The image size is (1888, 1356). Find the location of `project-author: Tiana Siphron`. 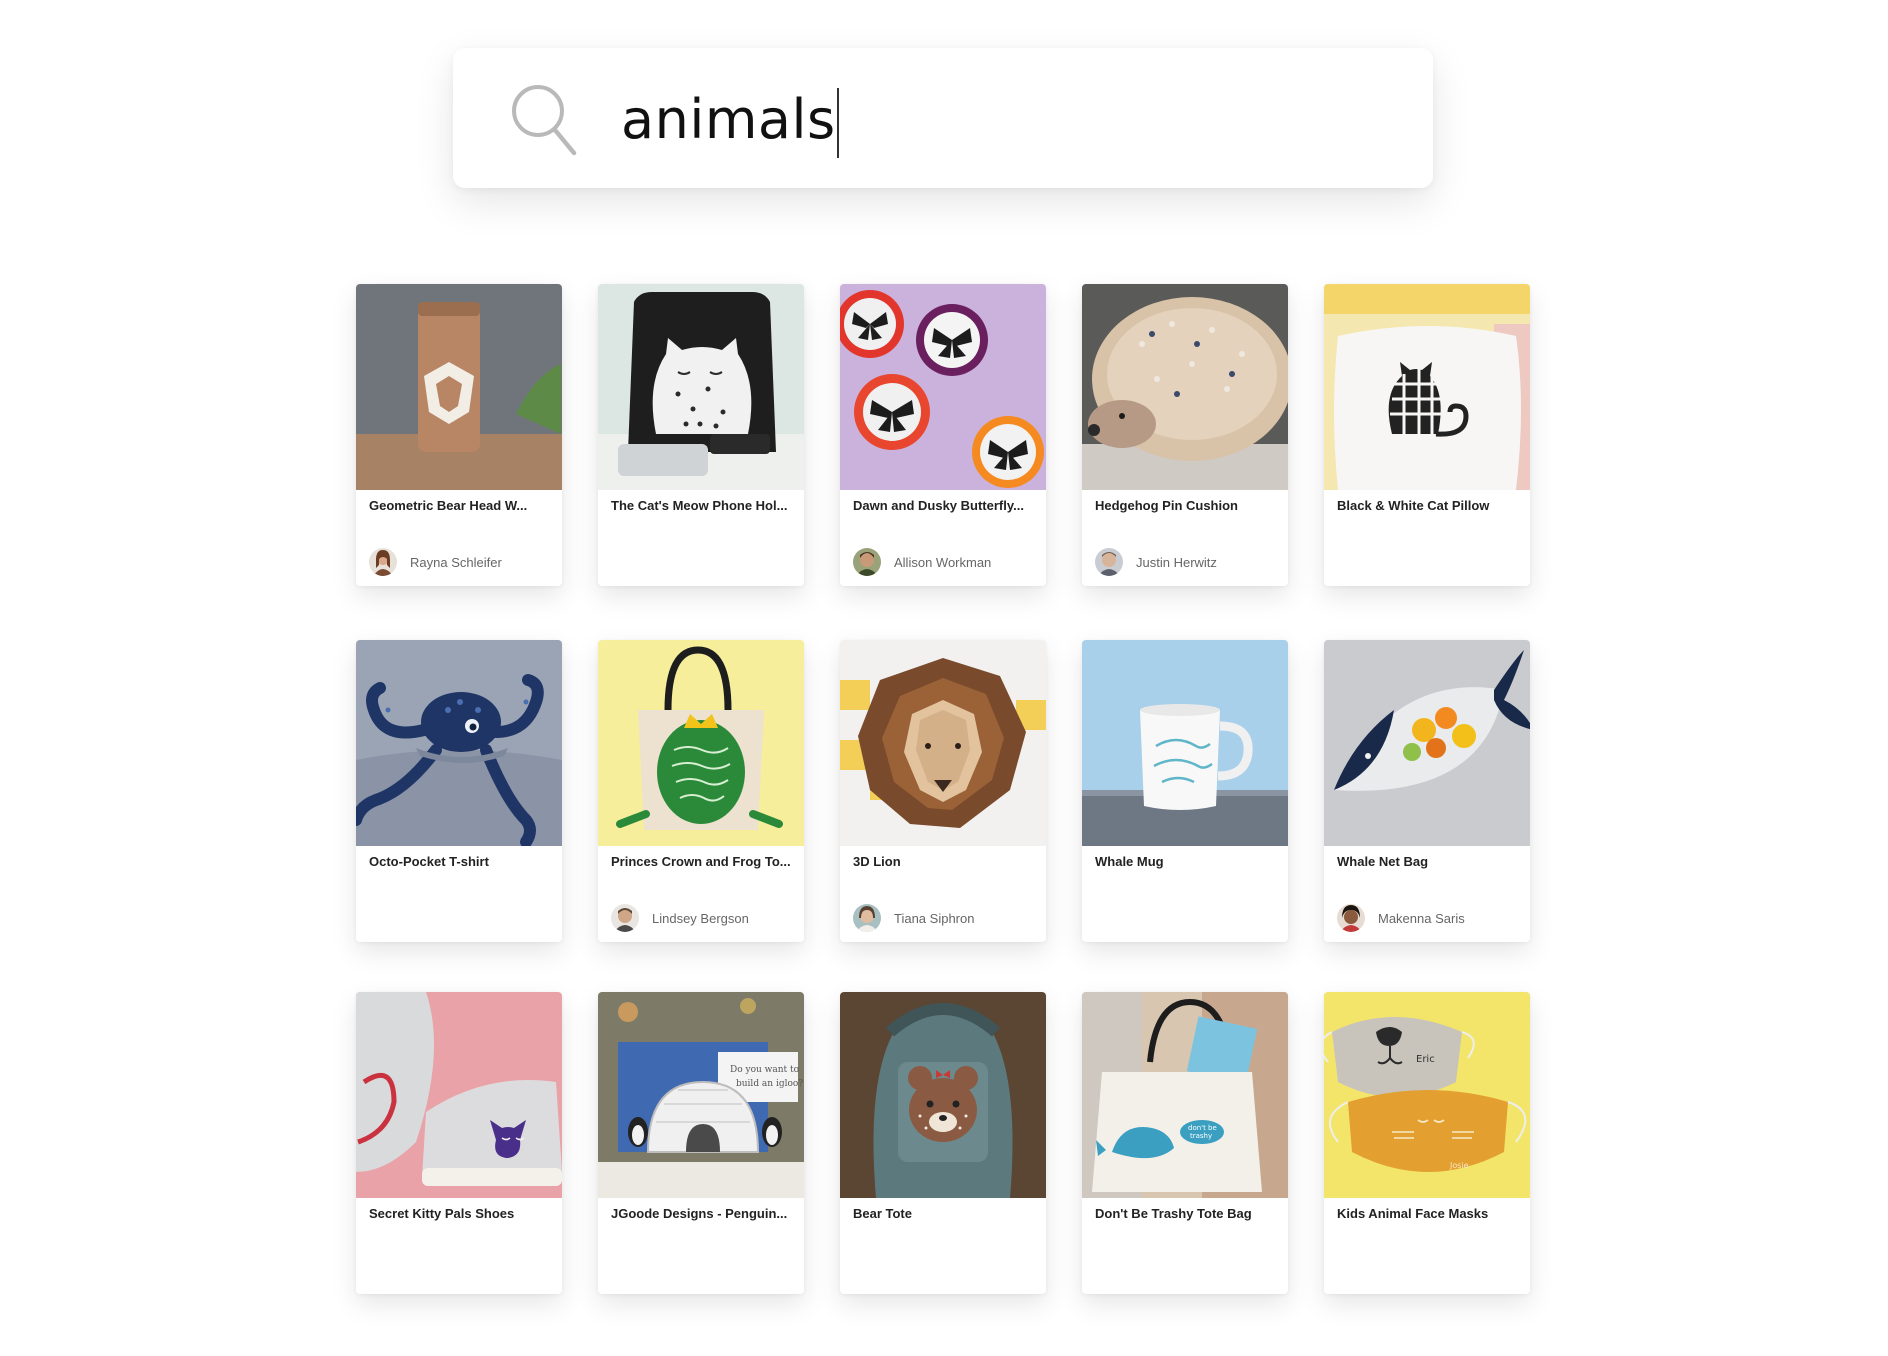

project-author: Tiana Siphron is located at coordinates (913, 918).